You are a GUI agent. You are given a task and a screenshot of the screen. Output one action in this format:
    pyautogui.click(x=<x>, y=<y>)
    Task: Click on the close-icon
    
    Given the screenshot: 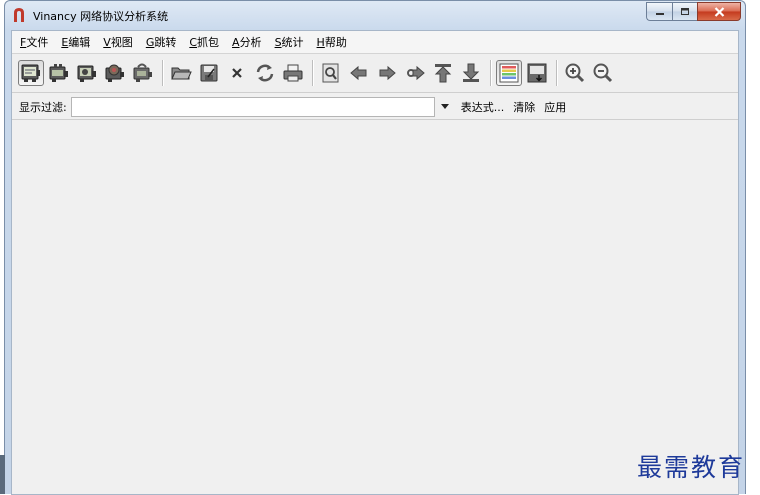 What is the action you would take?
    pyautogui.click(x=719, y=11)
    